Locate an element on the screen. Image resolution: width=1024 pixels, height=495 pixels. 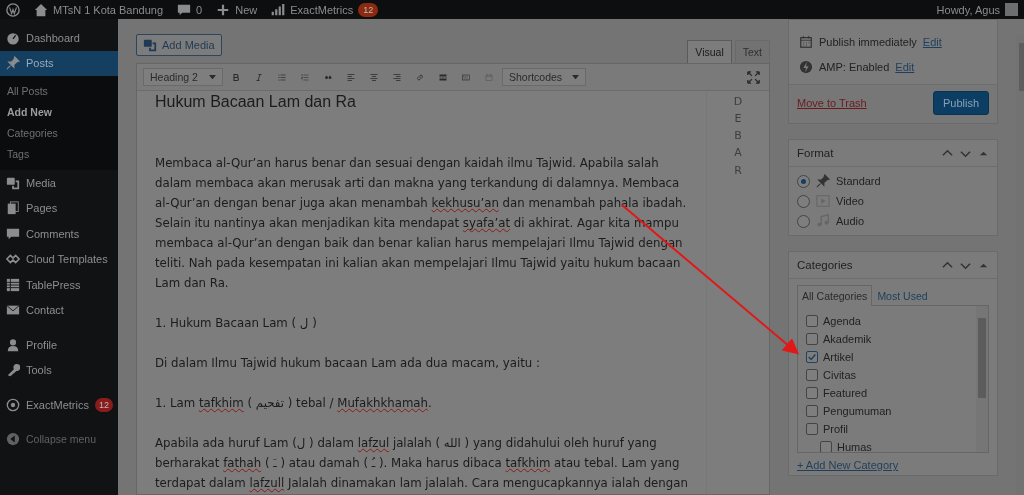
submenu-item: Categories is located at coordinates (59, 132).